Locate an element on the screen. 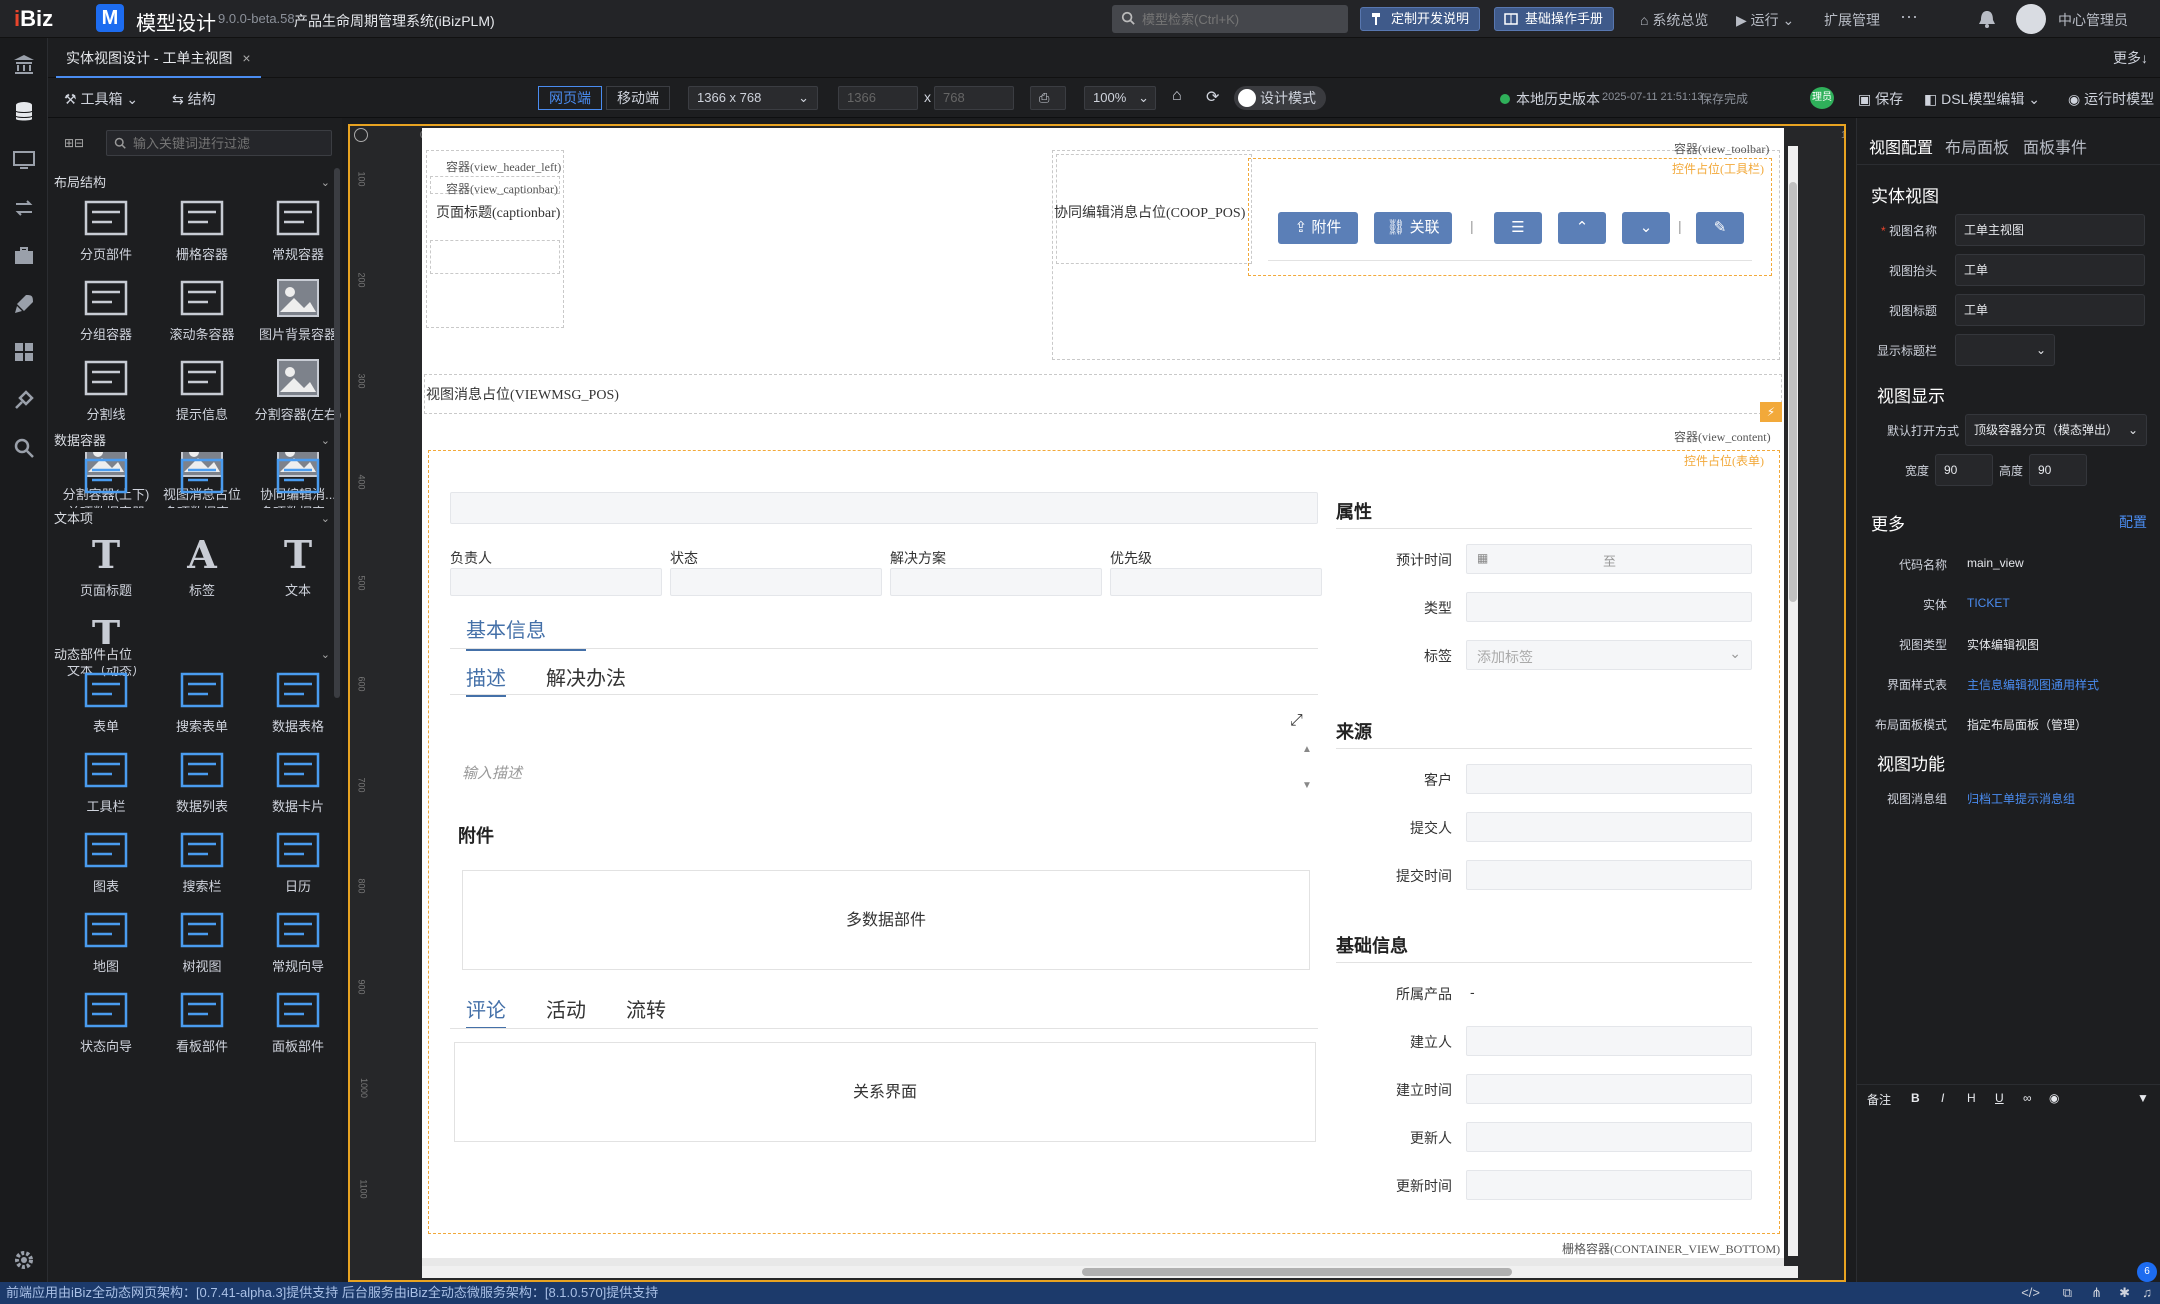 Image resolution: width=2160 pixels, height=1304 pixels. pin-icon: ✎ is located at coordinates (1720, 228).